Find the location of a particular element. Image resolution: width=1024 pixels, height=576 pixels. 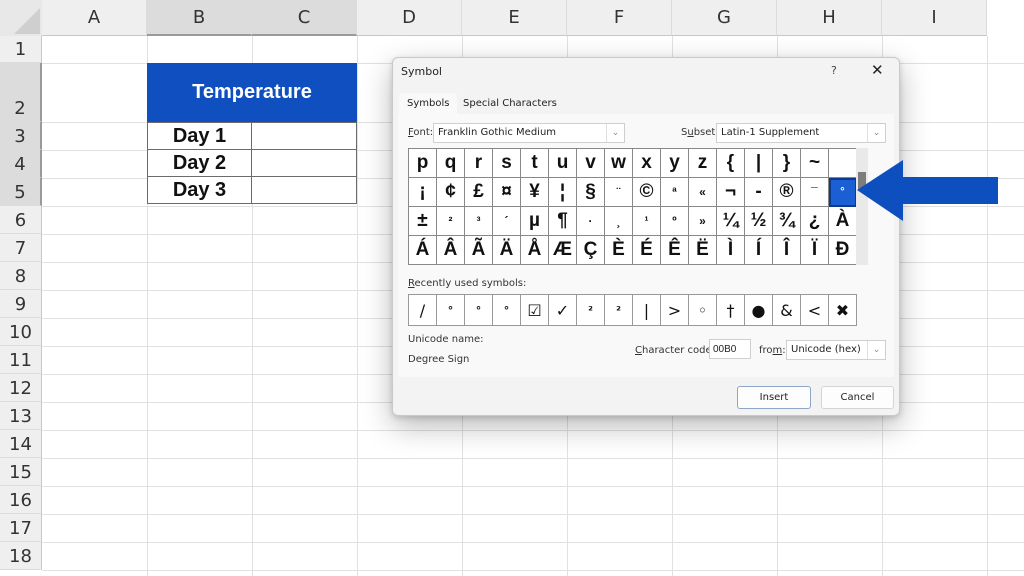

symbol-cell: º is located at coordinates (675, 221).